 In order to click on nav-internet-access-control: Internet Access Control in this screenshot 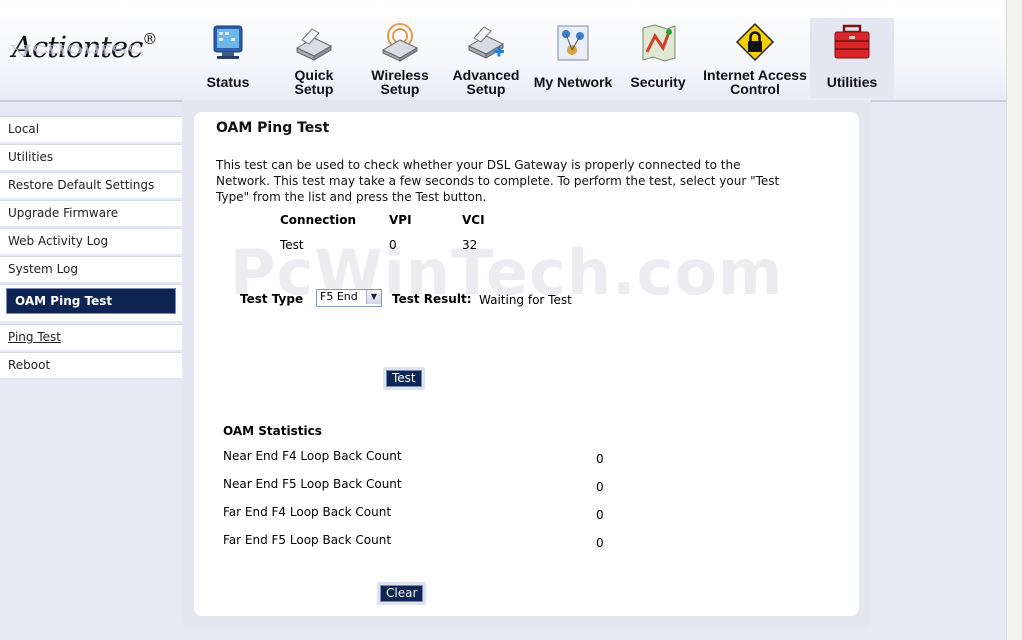, I will do `click(755, 58)`.